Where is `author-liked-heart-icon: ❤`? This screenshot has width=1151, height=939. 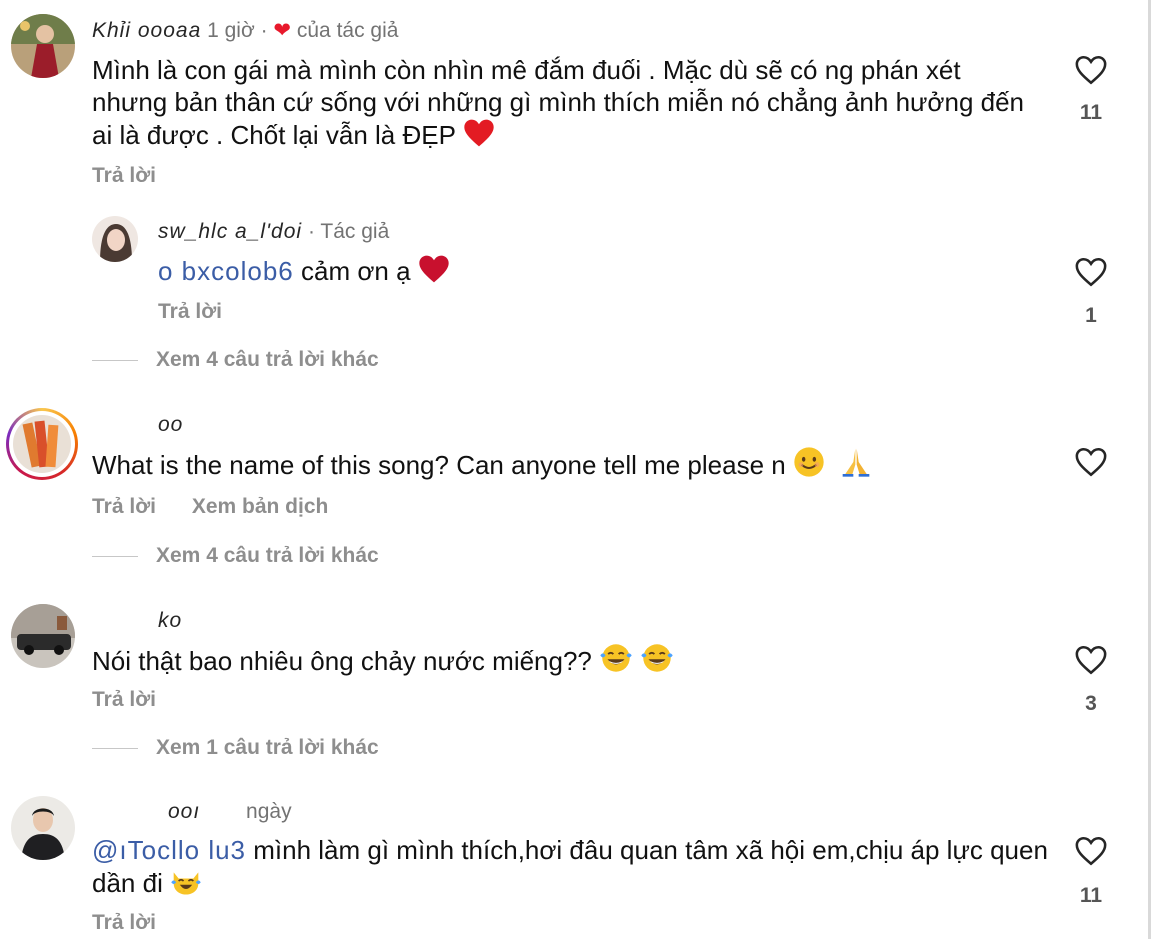
author-liked-heart-icon: ❤ is located at coordinates (282, 30).